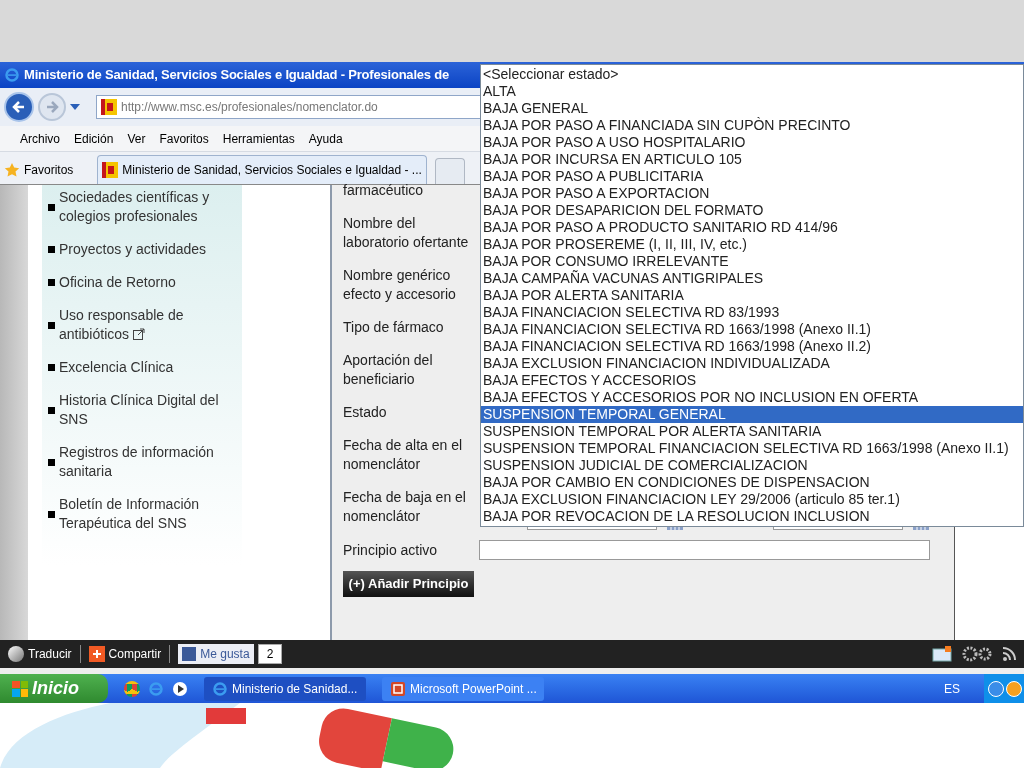  What do you see at coordinates (249, 107) in the screenshot?
I see `url-text: http://www.msc.es/profesionales/nomenclator.do` at bounding box center [249, 107].